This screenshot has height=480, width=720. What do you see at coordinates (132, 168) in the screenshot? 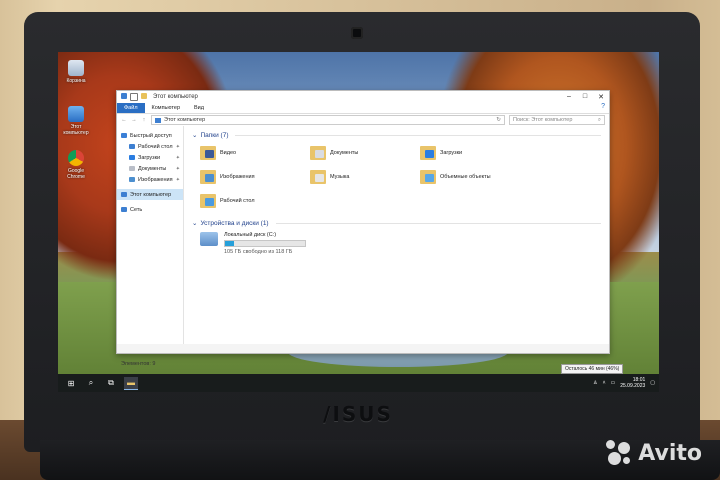
I see `document-icon` at bounding box center [132, 168].